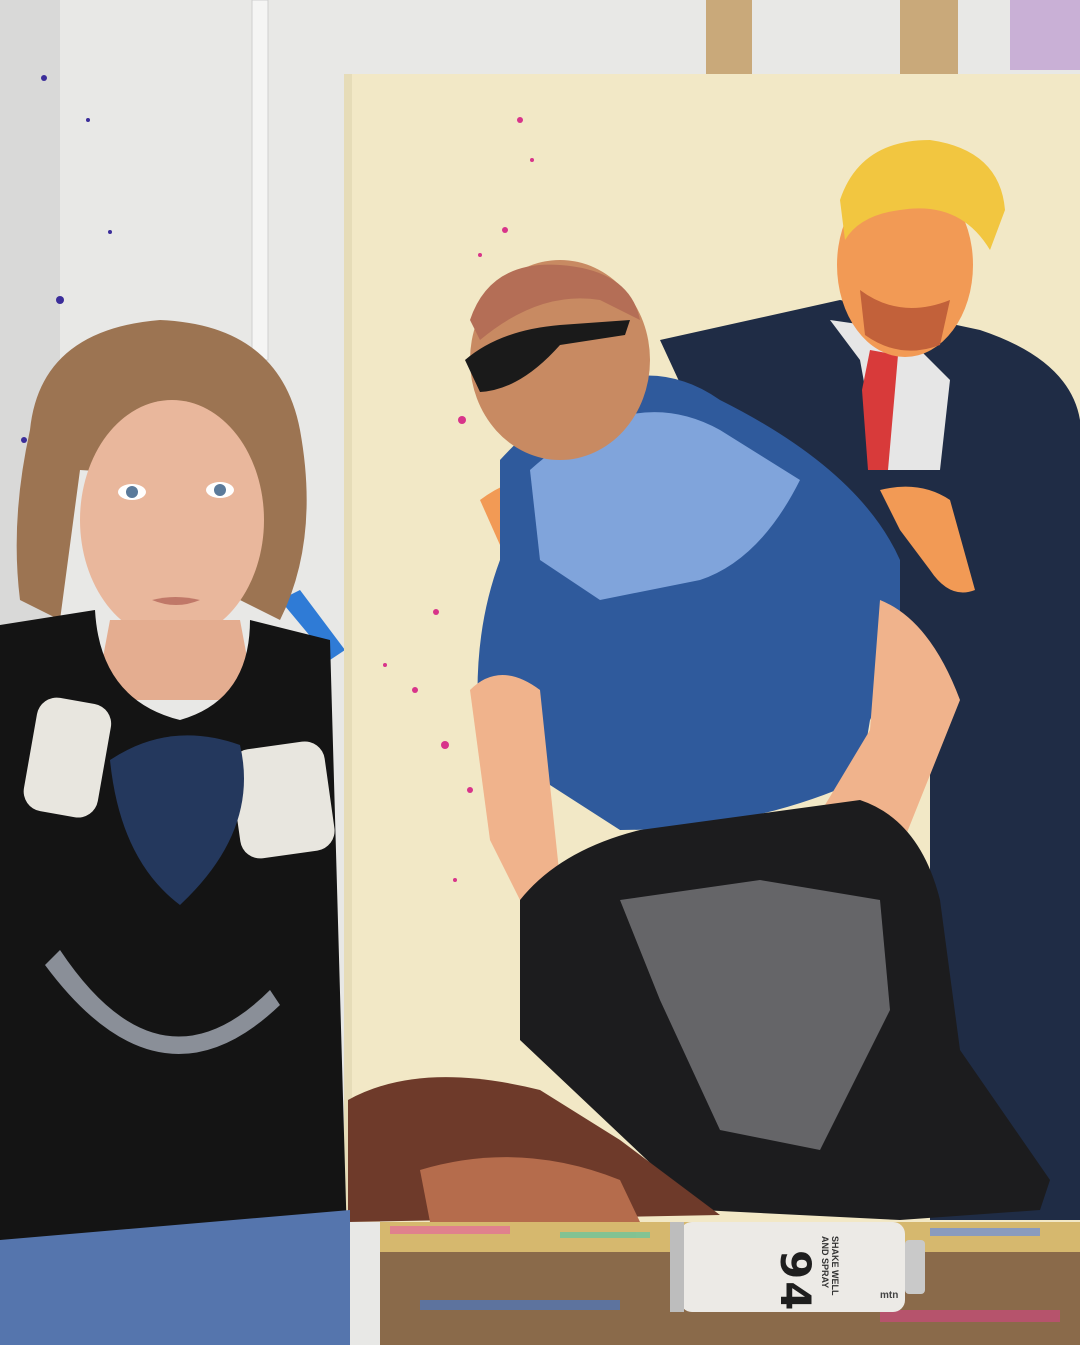 This screenshot has height=1345, width=1080. I want to click on woman-iris-right, so click(220, 490).